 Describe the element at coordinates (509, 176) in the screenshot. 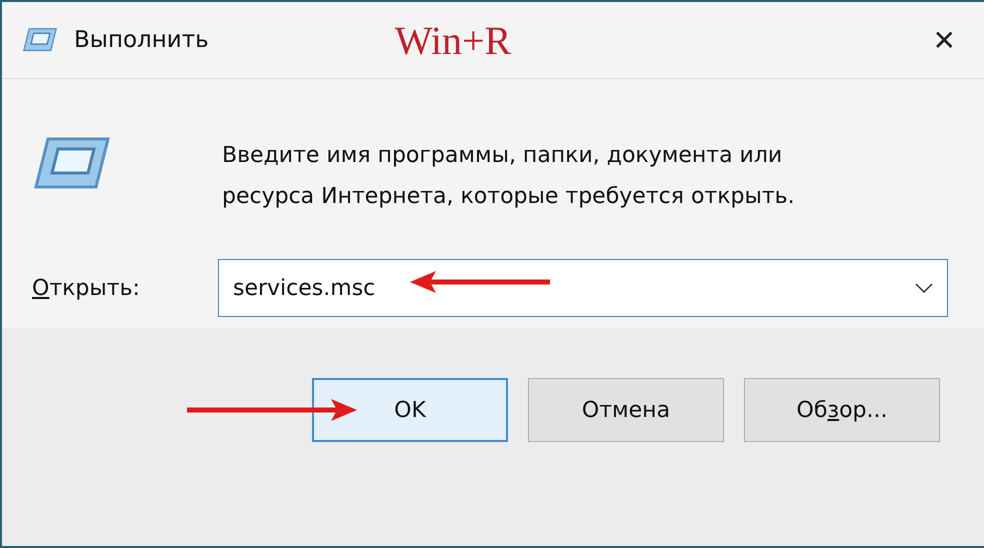

I see `prompt-text: Введите имя программы, папки, документа или ресурса Интернета, которые требуется открыть.` at that location.